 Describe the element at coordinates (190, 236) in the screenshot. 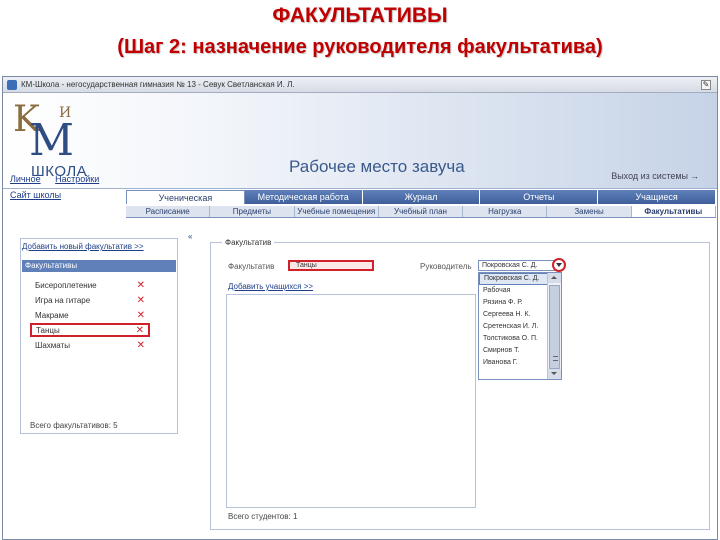

I see `collapse-button: «` at that location.